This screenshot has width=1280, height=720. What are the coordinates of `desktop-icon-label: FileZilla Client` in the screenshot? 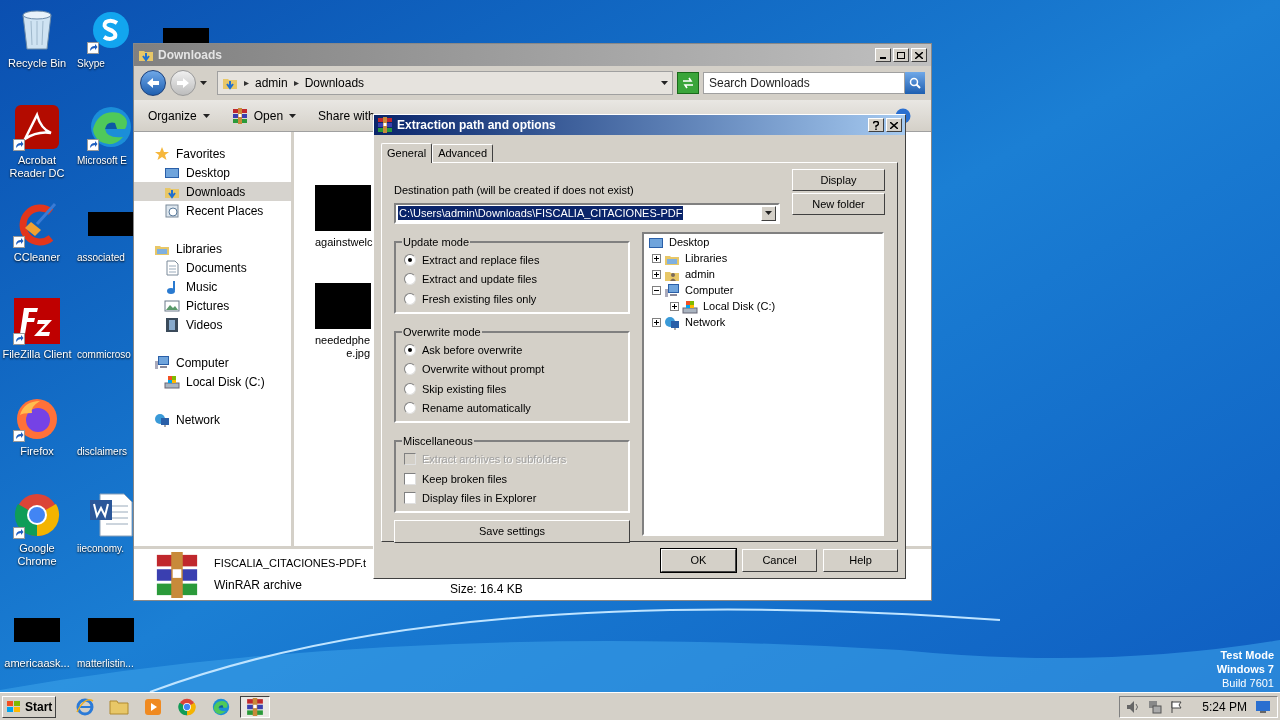 It's located at (37, 354).